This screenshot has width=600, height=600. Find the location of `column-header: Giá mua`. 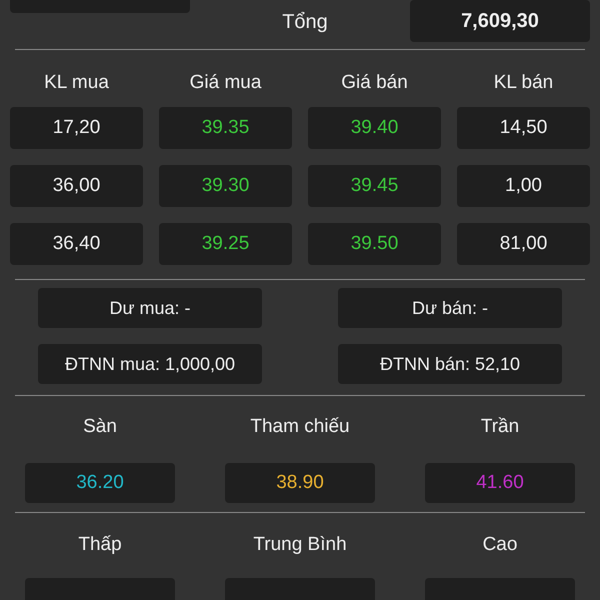

column-header: Giá mua is located at coordinates (226, 82).